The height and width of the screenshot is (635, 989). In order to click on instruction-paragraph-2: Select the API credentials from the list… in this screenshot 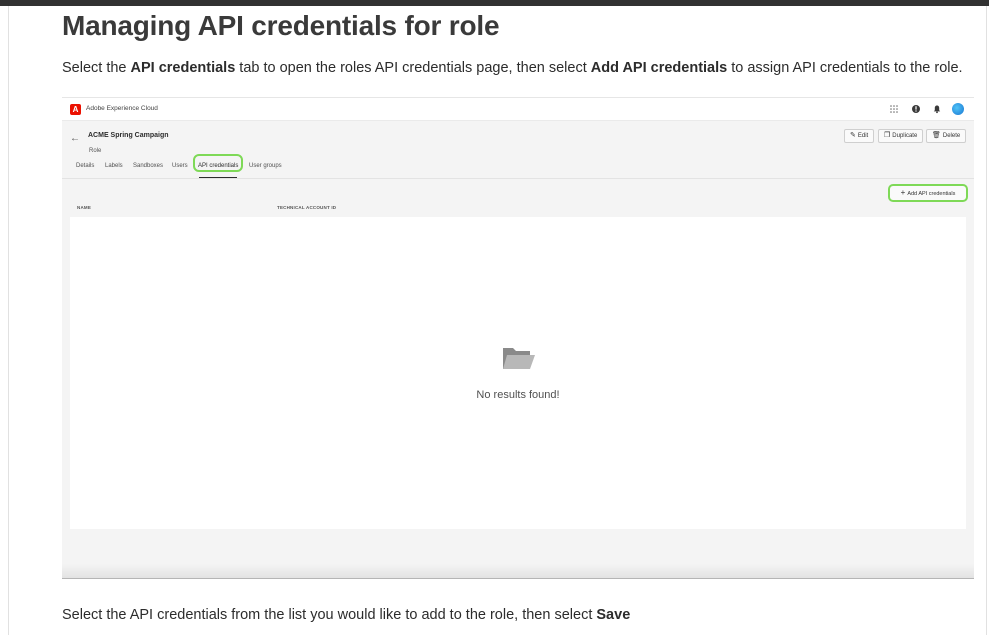, I will do `click(346, 615)`.